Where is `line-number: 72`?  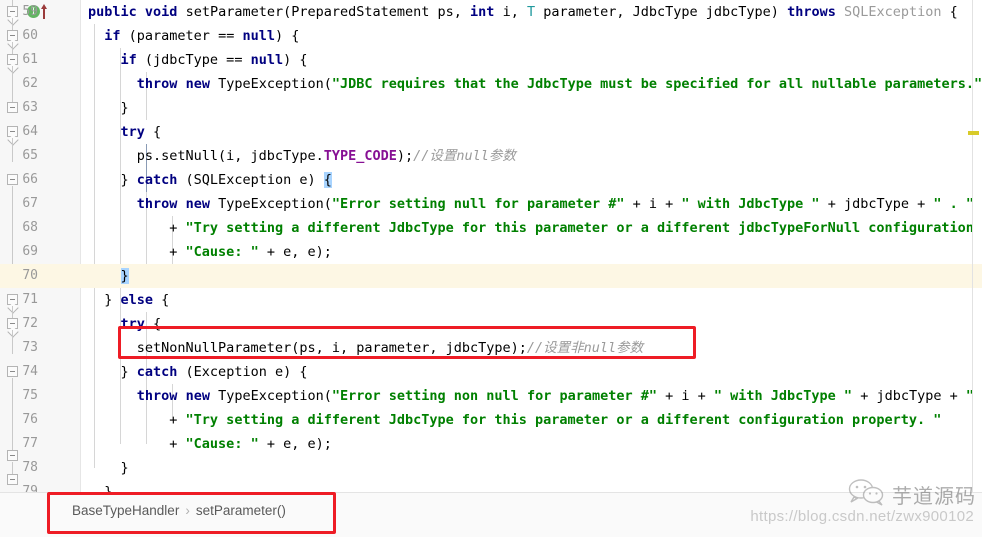 line-number: 72 is located at coordinates (19, 324).